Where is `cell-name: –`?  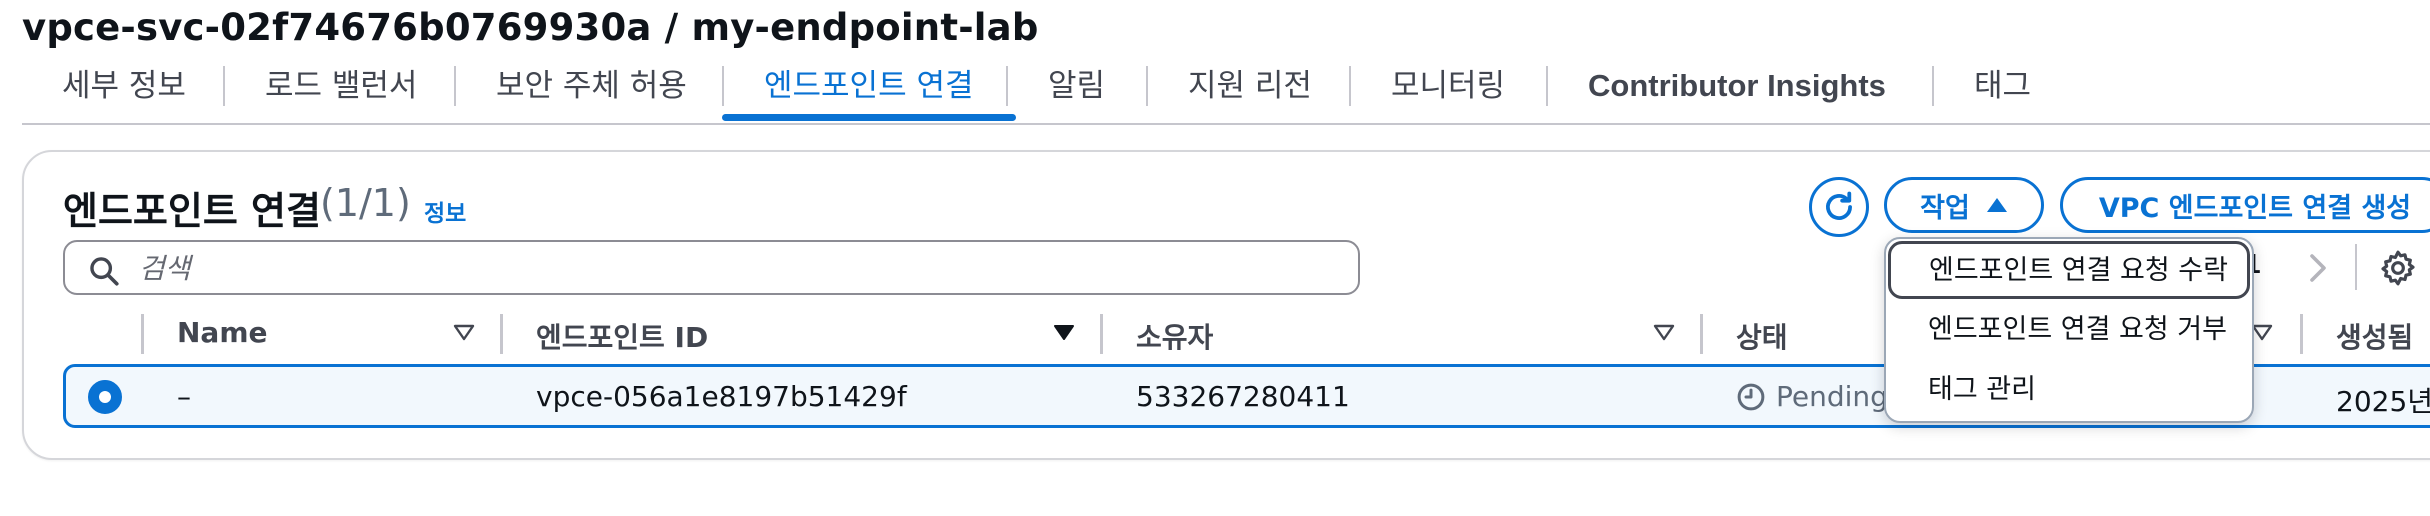
cell-name: – is located at coordinates (184, 396).